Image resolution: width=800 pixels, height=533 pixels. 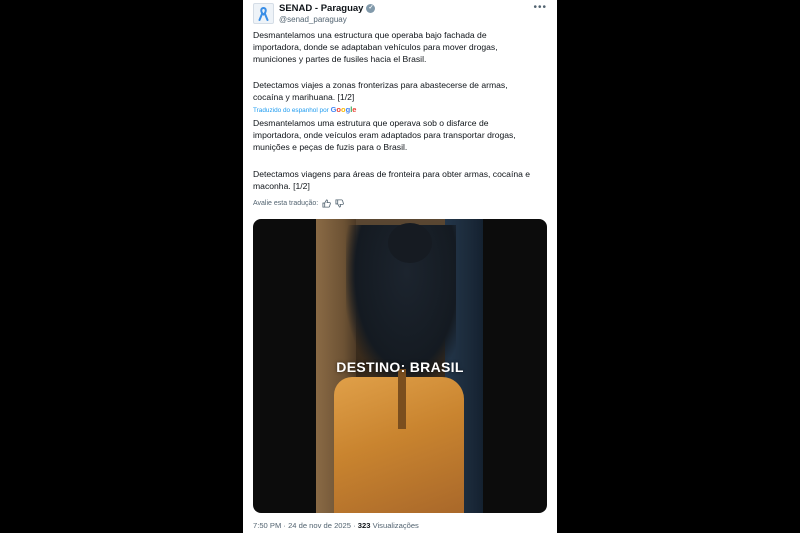 What do you see at coordinates (371, 8) in the screenshot?
I see `verified-badge-icon: ✓` at bounding box center [371, 8].